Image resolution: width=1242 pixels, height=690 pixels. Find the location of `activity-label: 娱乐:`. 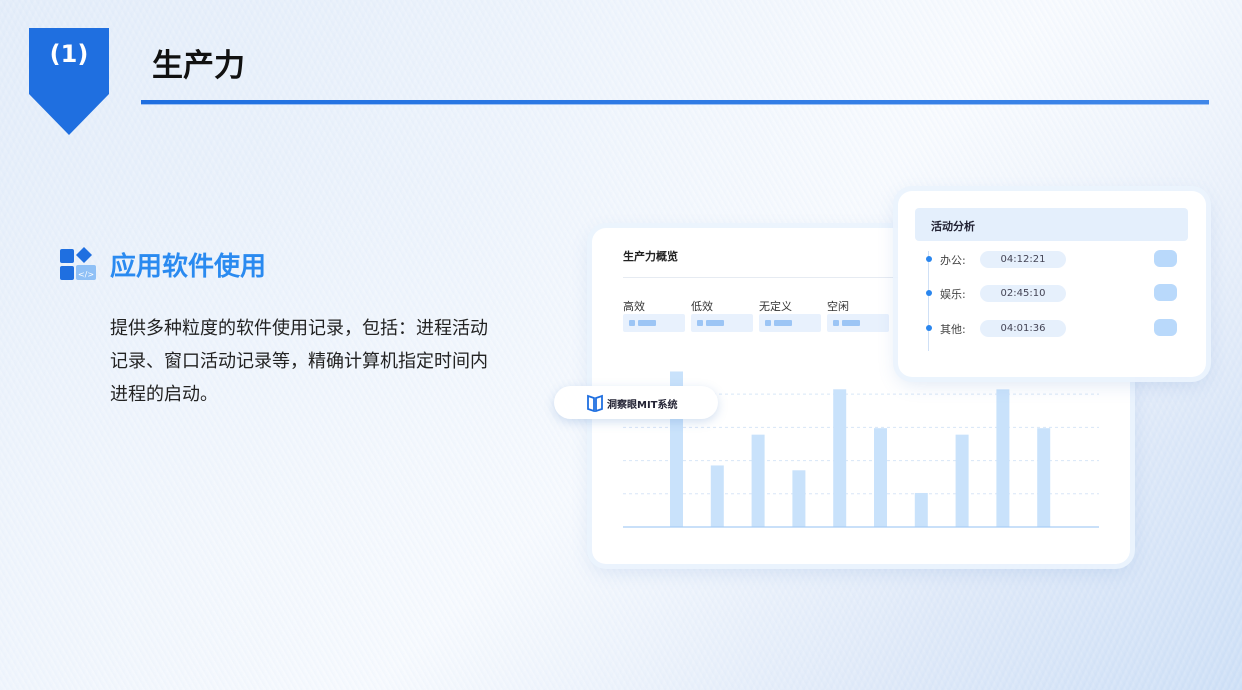

activity-label: 娱乐: is located at coordinates (953, 294).